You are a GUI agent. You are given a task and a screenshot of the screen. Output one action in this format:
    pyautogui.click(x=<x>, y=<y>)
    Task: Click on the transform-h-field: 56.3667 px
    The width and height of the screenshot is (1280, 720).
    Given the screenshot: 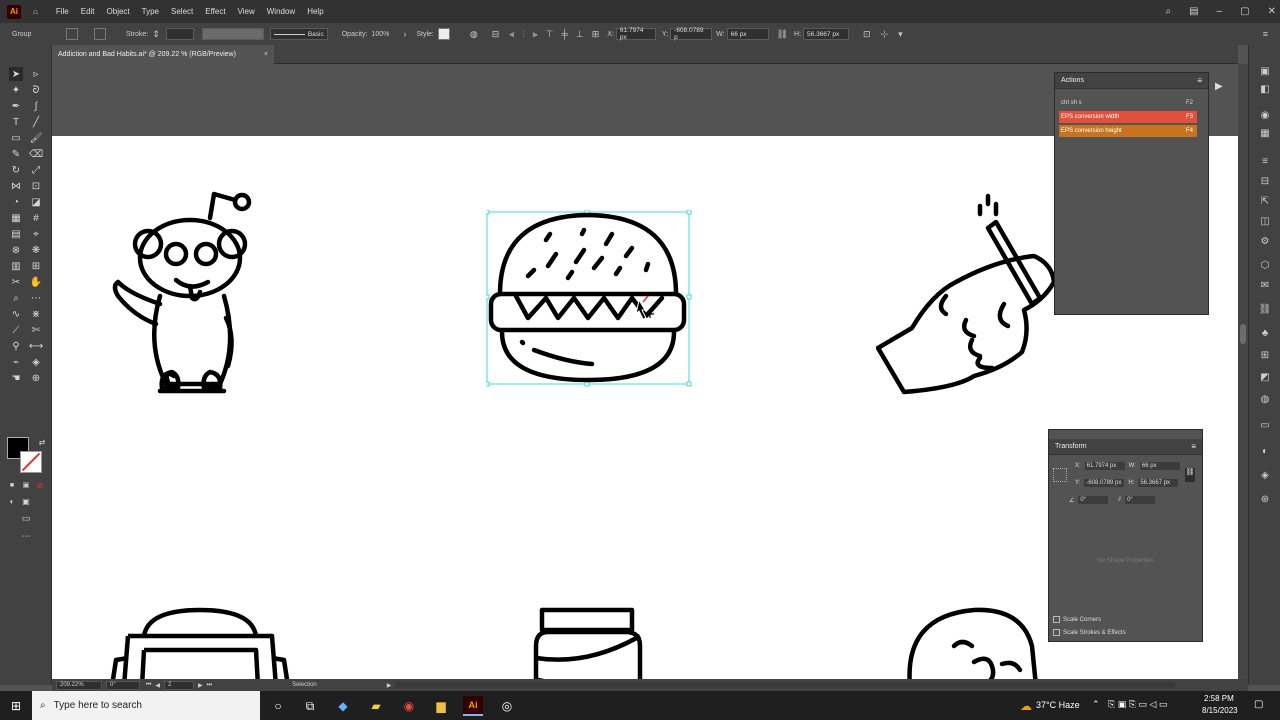 What is the action you would take?
    pyautogui.click(x=1158, y=483)
    